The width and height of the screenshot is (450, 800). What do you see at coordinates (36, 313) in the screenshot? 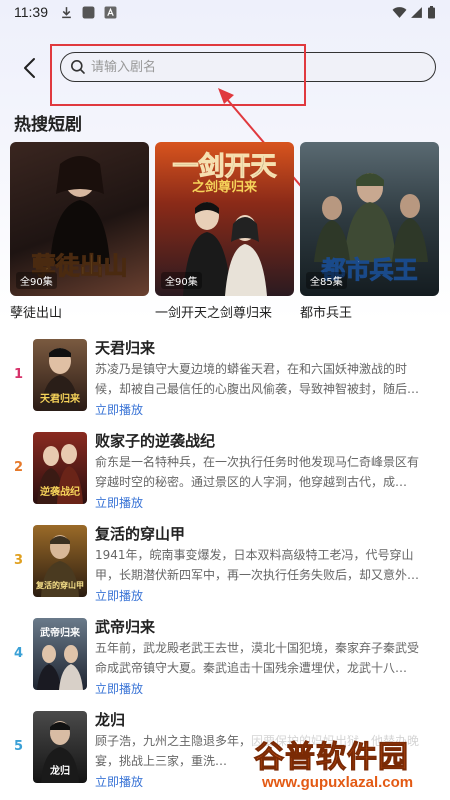
I see `hot-drama-name: 孽徒出山` at bounding box center [36, 313].